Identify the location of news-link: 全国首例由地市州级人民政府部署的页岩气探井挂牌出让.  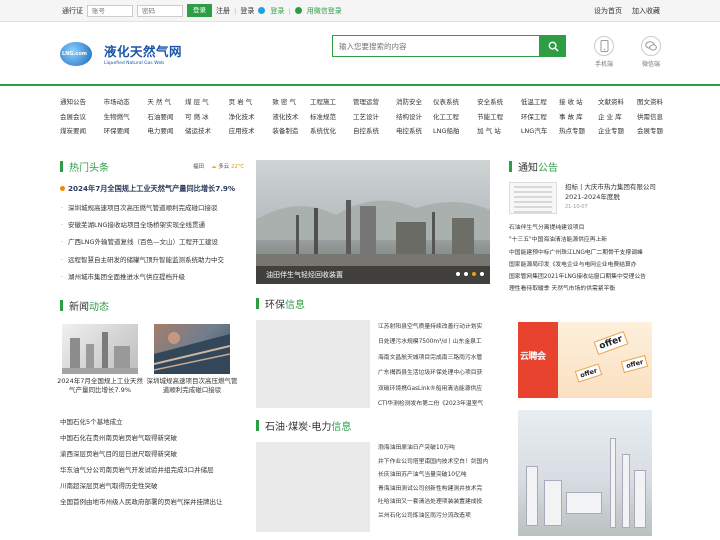
(153, 502).